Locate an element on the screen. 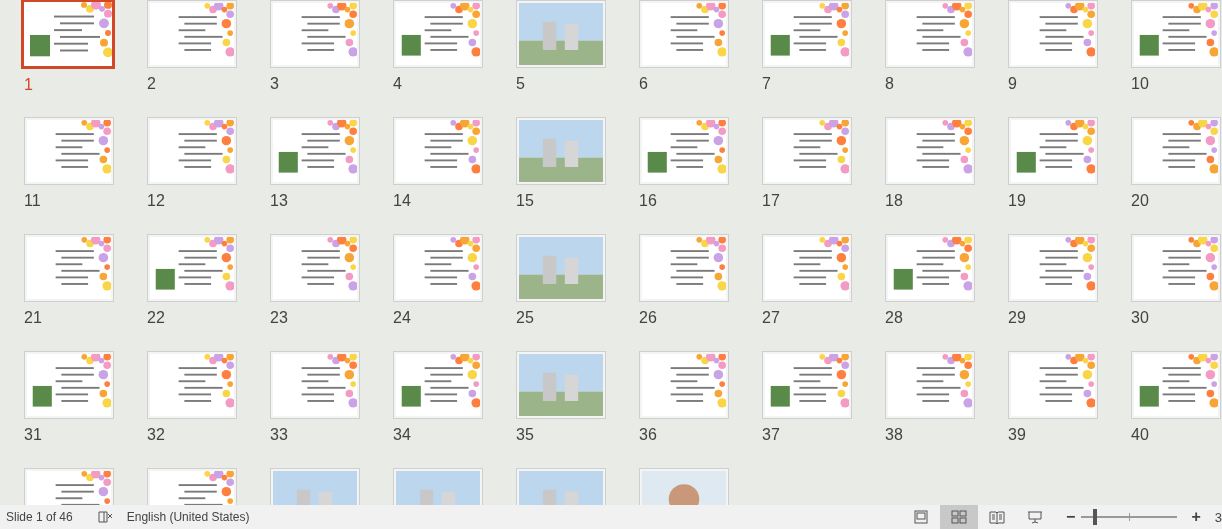 This screenshot has width=1222, height=529. slide-number: 8 is located at coordinates (889, 84).